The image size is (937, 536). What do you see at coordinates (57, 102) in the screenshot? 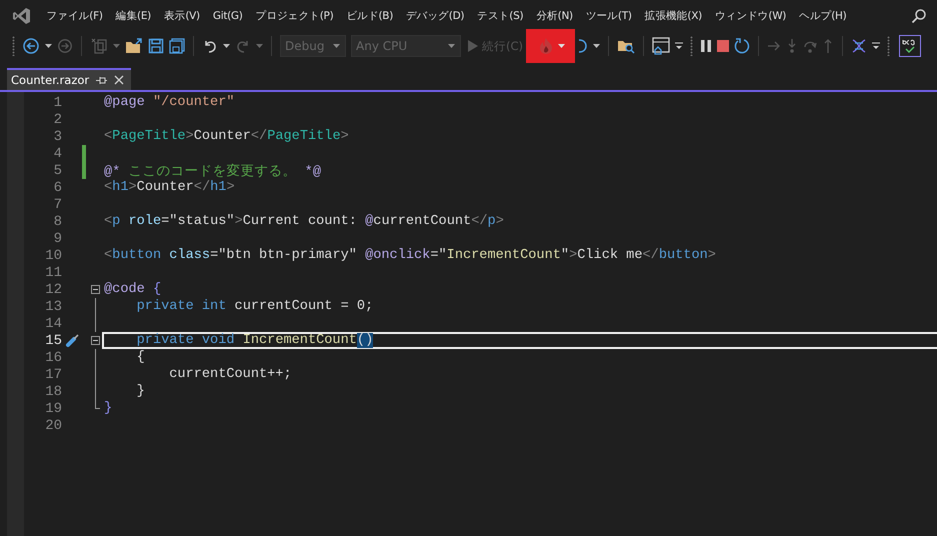
I see `line-number: 1` at bounding box center [57, 102].